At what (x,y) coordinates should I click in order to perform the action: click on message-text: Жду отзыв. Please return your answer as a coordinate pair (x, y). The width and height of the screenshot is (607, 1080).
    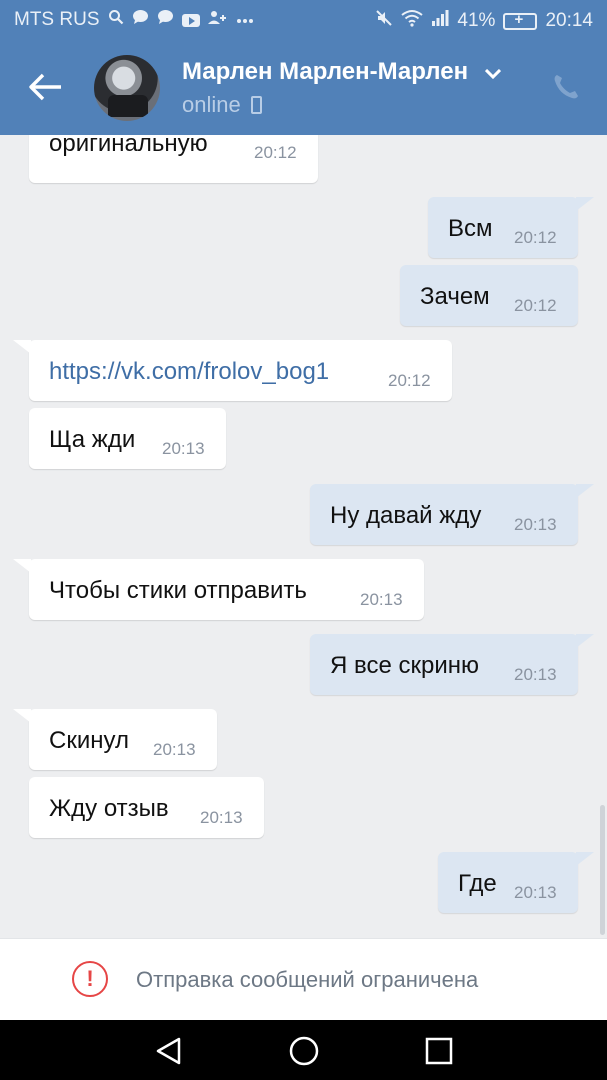
    Looking at the image, I should click on (109, 808).